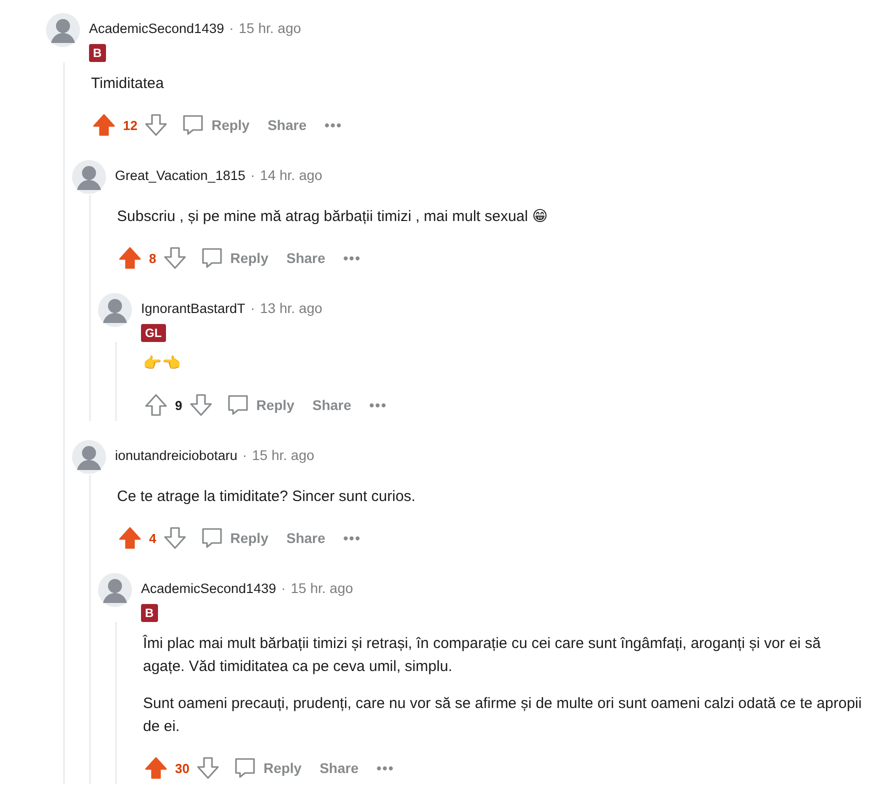 The width and height of the screenshot is (889, 800). I want to click on vote-score: 4, so click(152, 538).